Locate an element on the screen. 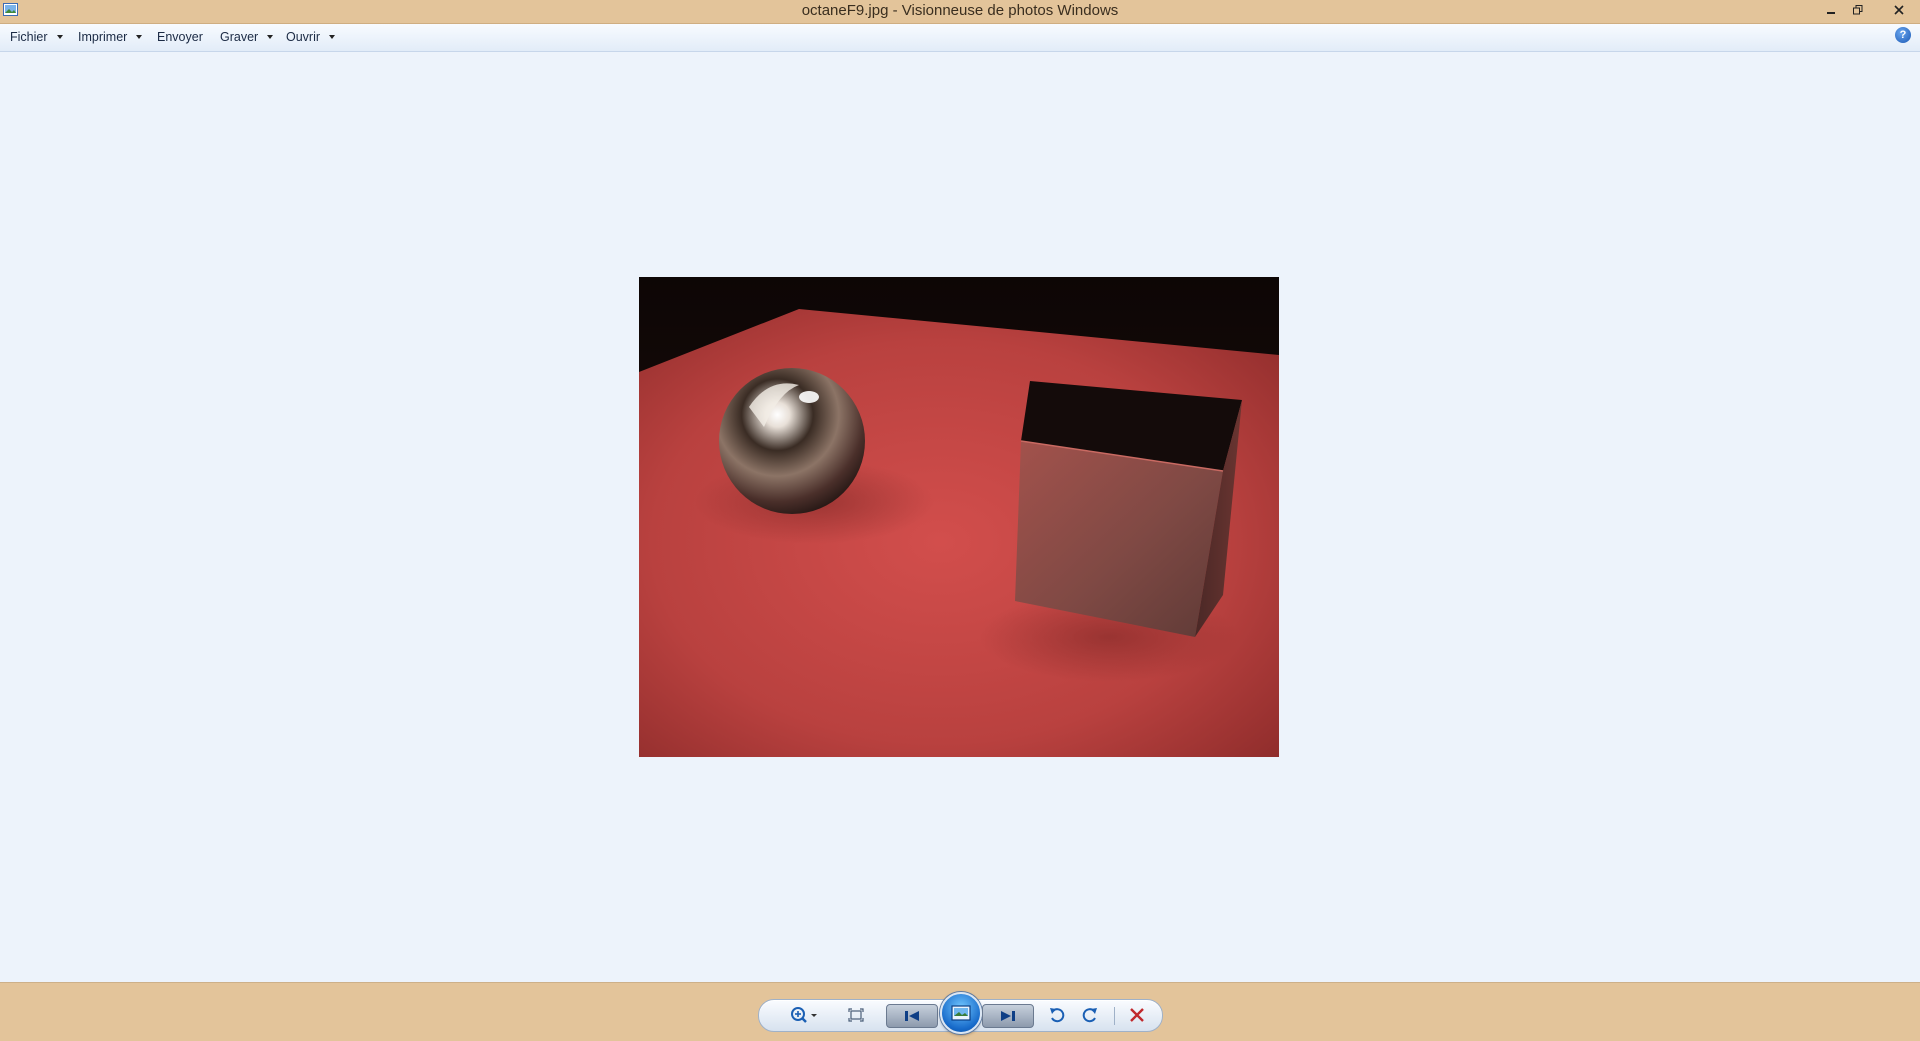 The width and height of the screenshot is (1920, 1041). minimize-icon is located at coordinates (1831, 13).